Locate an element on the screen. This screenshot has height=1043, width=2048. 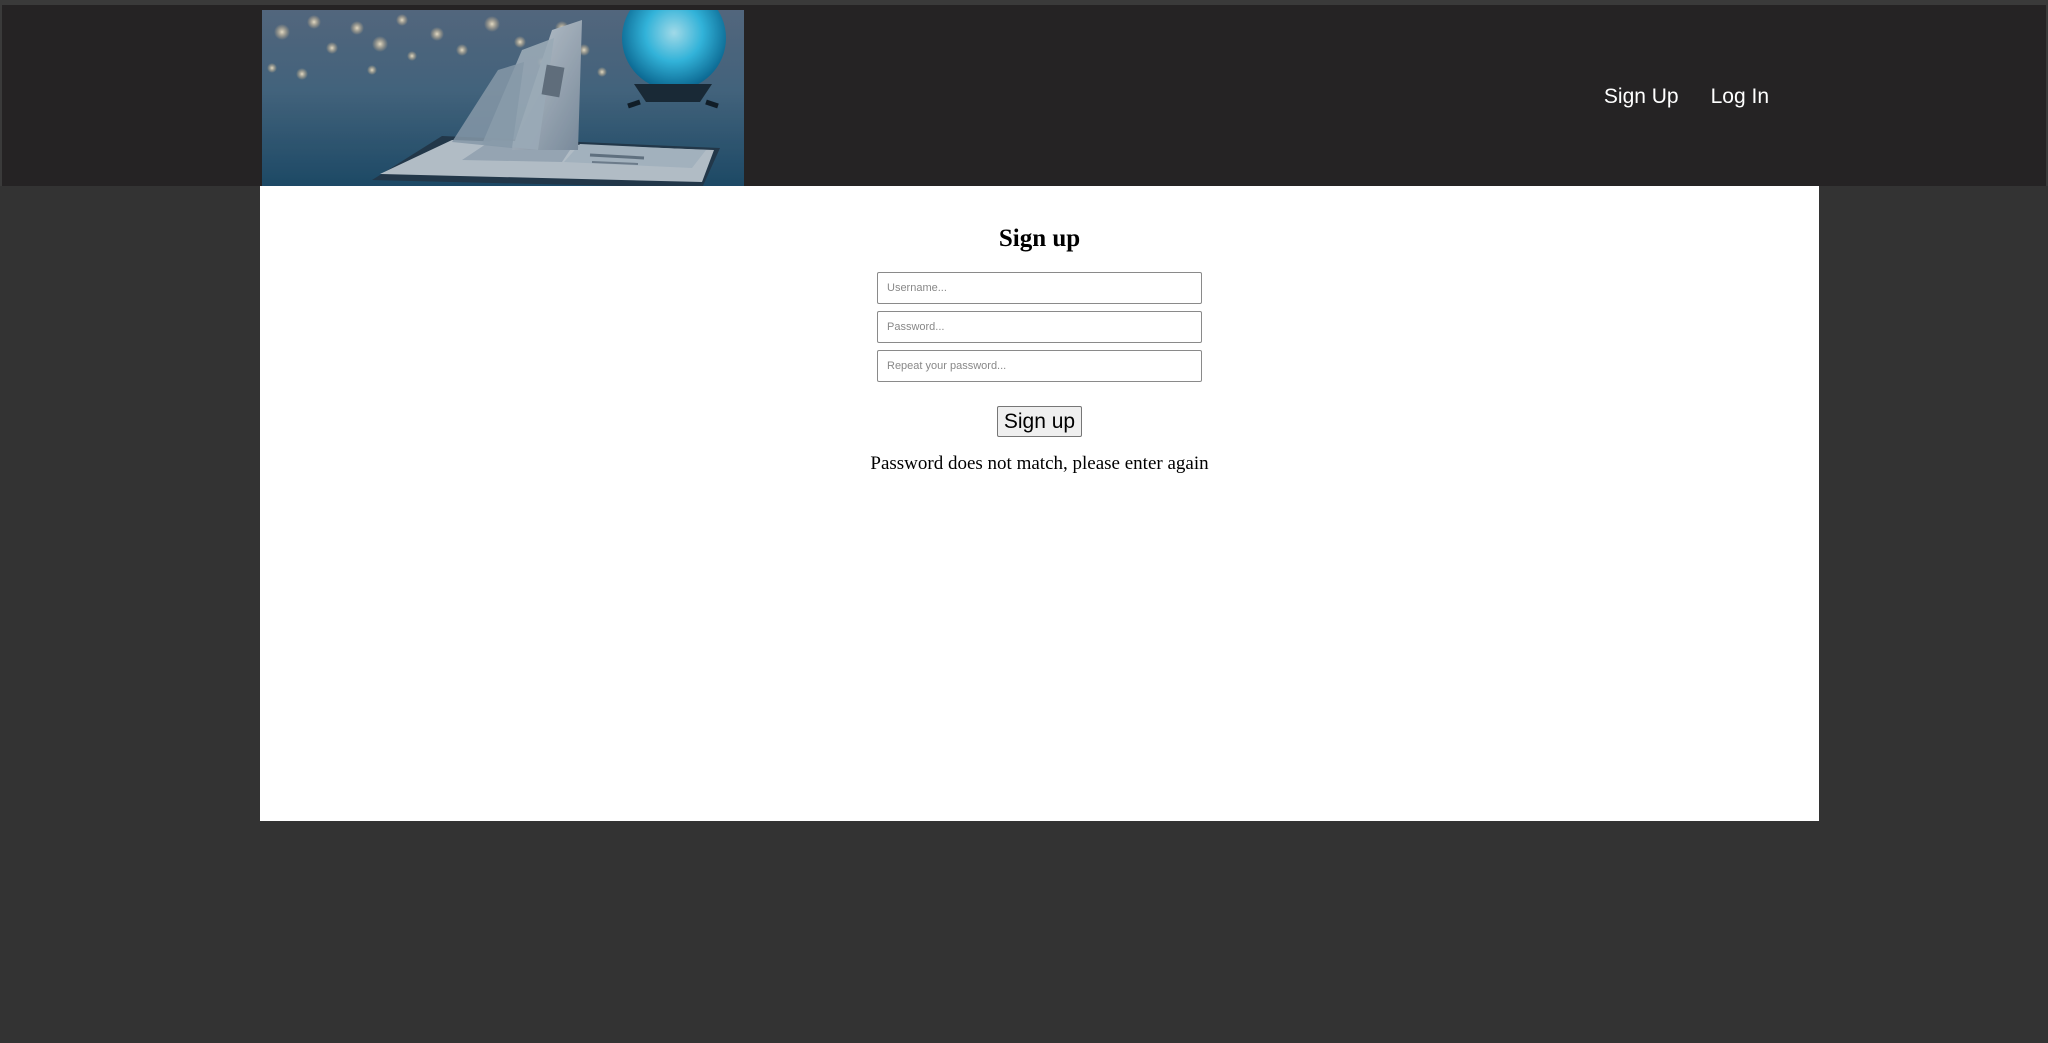
signup-submit-button: Sign up is located at coordinates (1039, 421).